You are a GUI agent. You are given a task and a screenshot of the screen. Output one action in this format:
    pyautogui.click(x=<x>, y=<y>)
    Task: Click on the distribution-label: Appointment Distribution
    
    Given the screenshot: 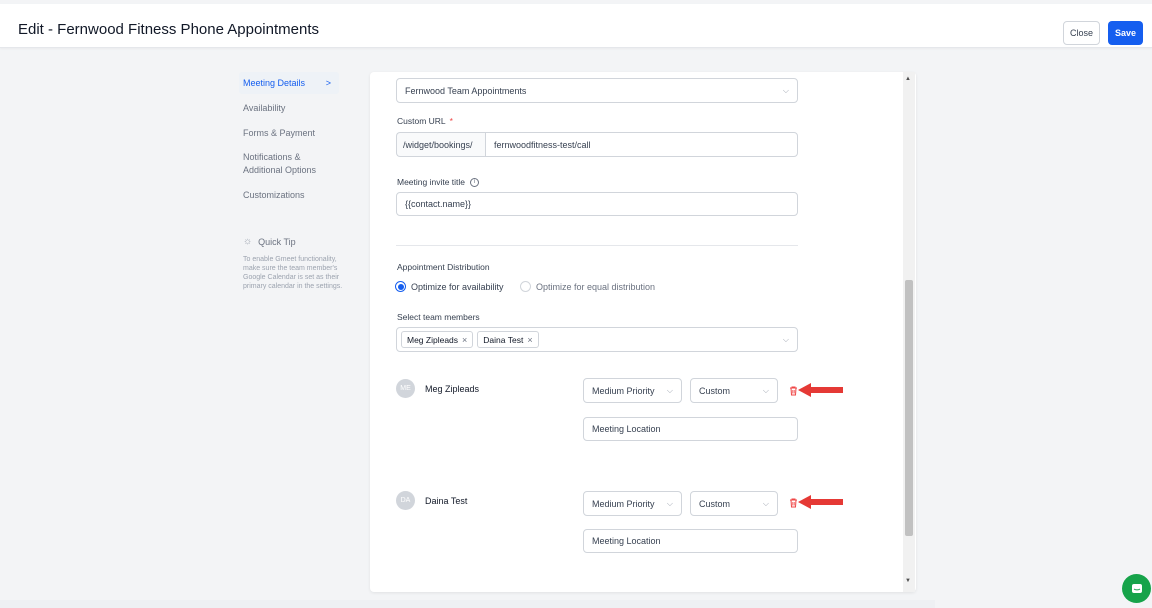 What is the action you would take?
    pyautogui.click(x=443, y=267)
    